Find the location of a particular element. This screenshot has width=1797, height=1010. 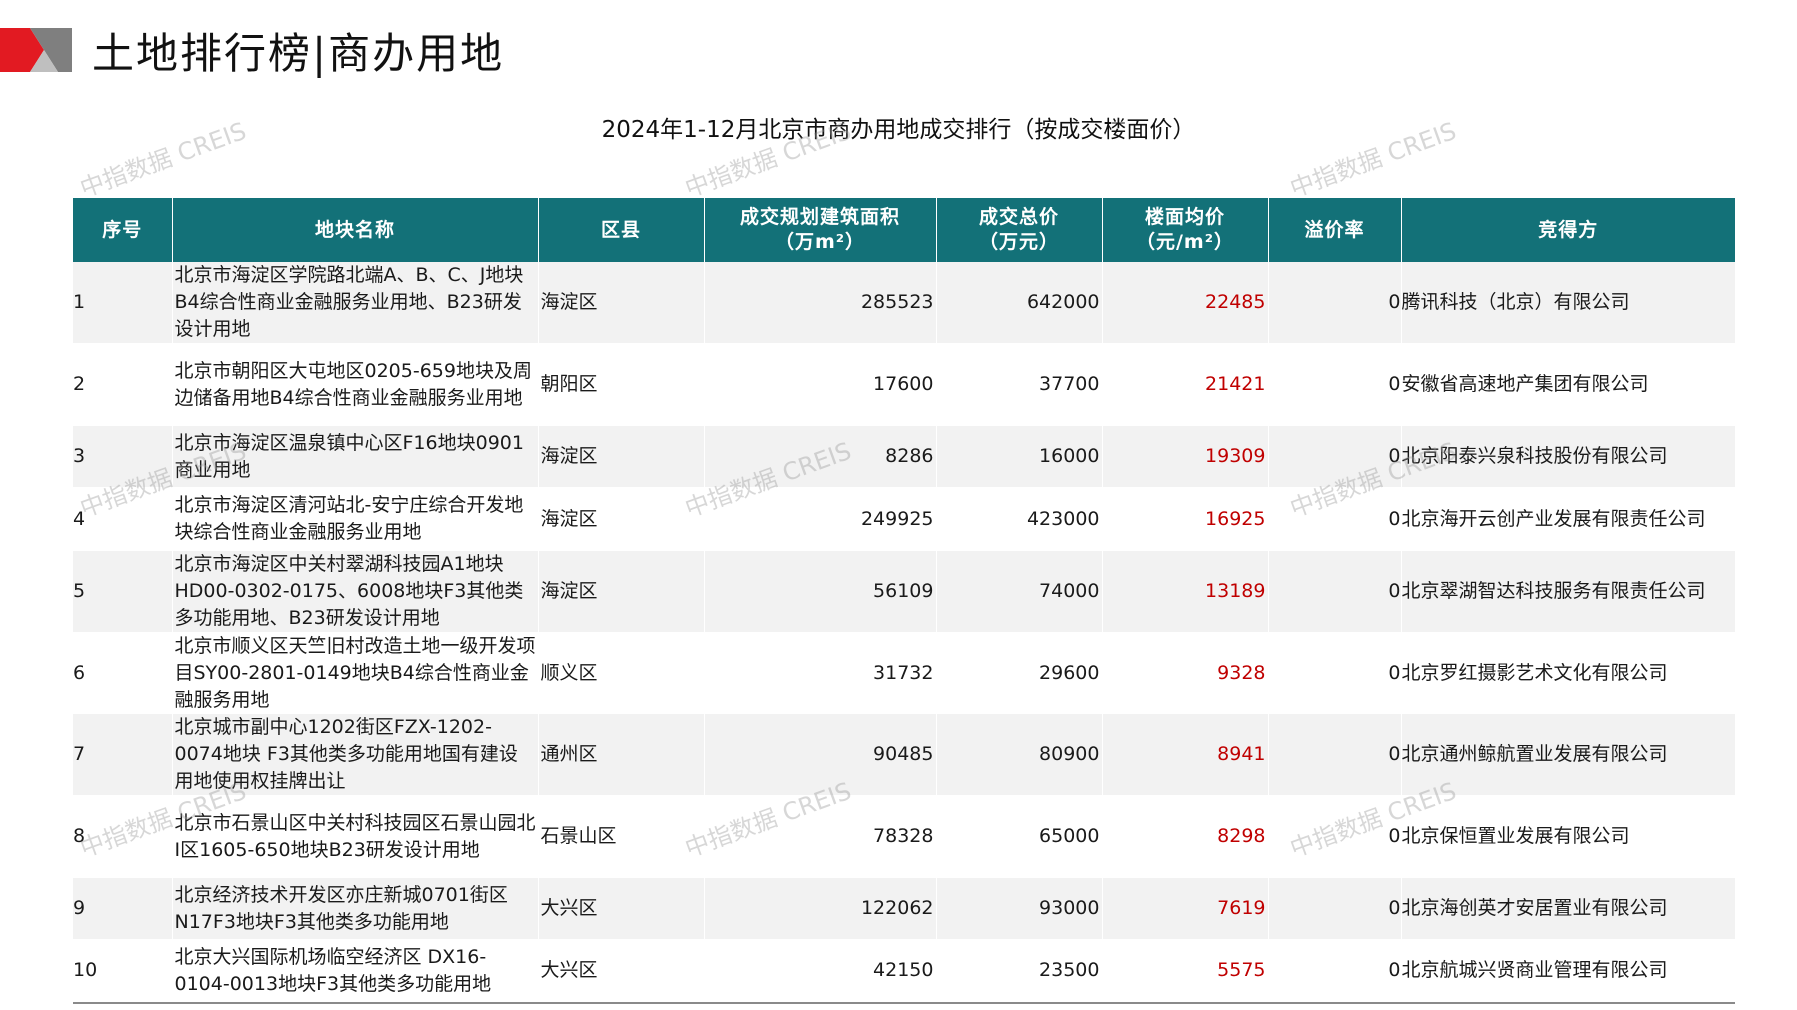

cell-seq: 9 is located at coordinates (123, 908).